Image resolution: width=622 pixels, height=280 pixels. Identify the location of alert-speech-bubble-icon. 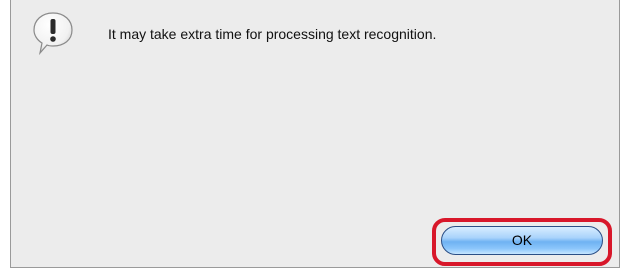
(53, 34).